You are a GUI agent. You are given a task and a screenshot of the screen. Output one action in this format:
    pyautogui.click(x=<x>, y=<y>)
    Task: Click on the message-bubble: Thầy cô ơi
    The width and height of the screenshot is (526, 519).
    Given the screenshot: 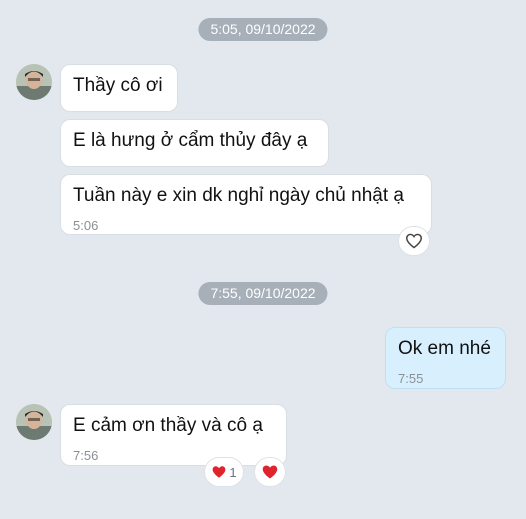 What is the action you would take?
    pyautogui.click(x=119, y=88)
    